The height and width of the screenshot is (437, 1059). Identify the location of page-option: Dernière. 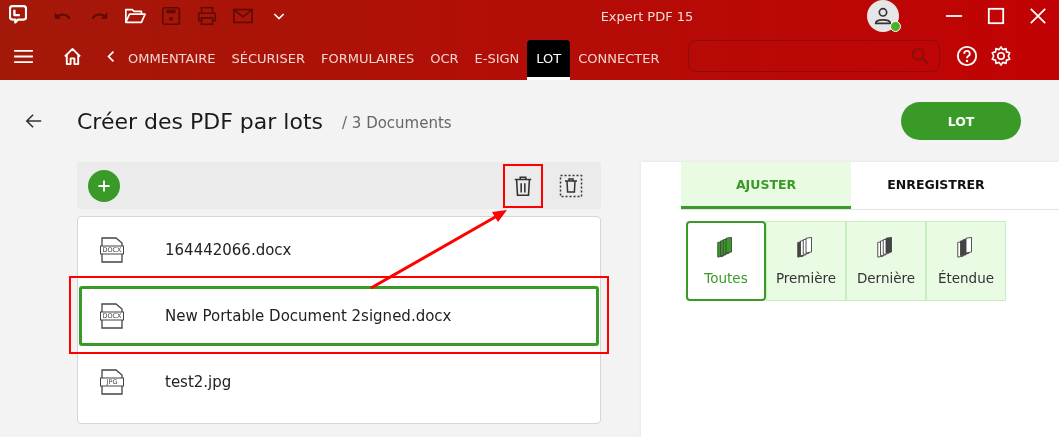
(886, 261).